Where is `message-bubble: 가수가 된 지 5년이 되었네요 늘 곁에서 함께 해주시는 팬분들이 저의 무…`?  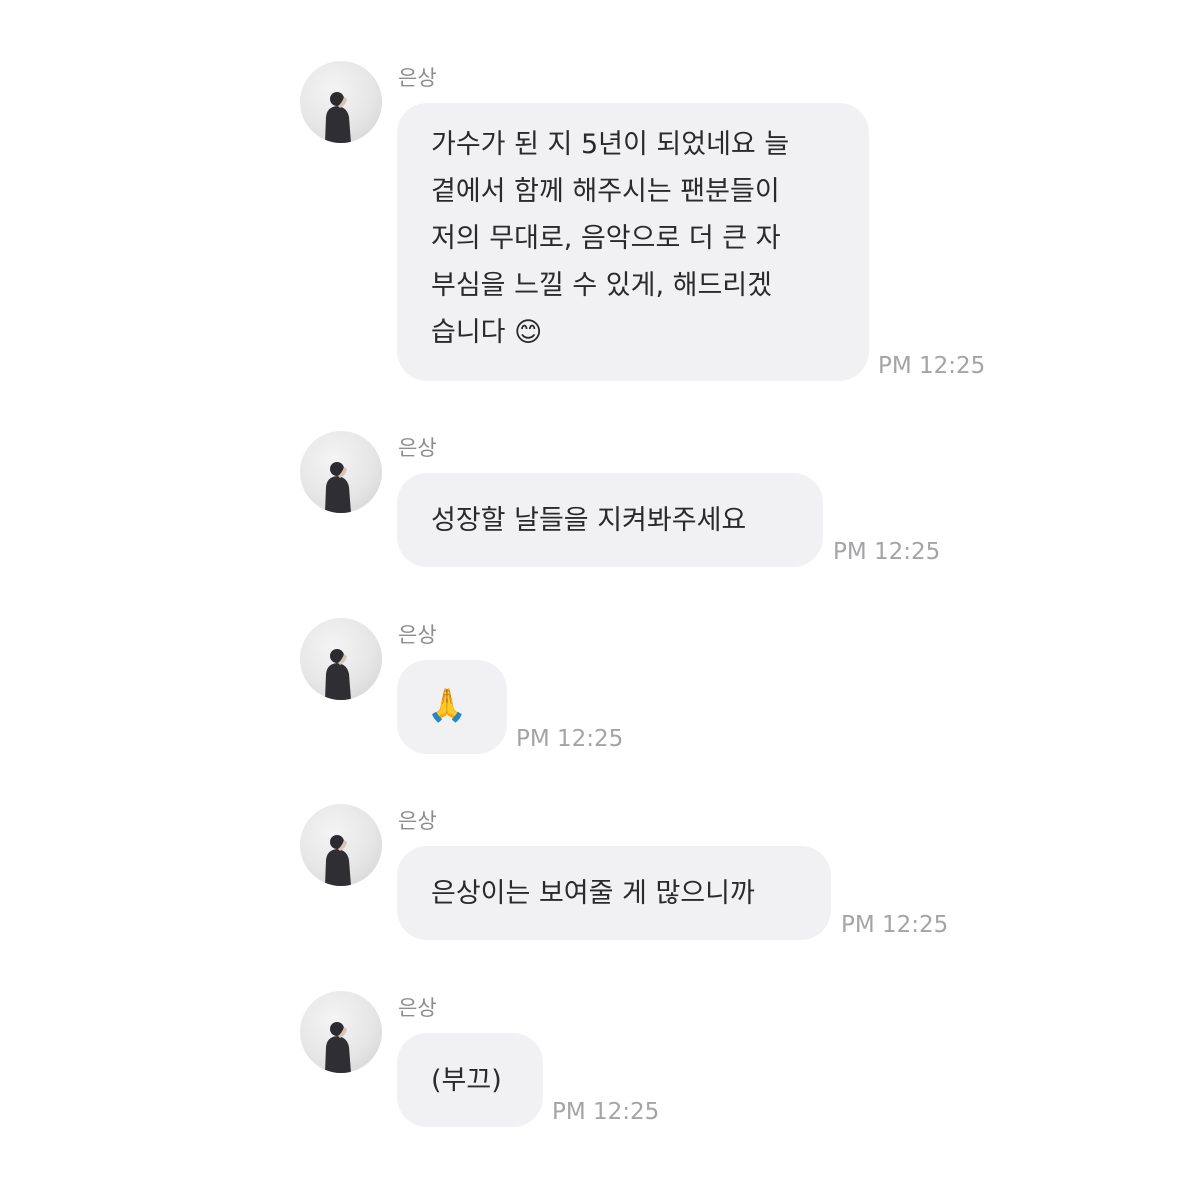 message-bubble: 가수가 된 지 5년이 되었네요 늘 곁에서 함께 해주시는 팬분들이 저의 무… is located at coordinates (633, 242).